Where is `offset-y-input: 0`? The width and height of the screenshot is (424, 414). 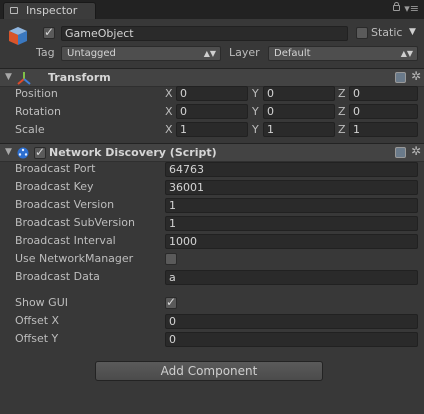
offset-y-input: 0 is located at coordinates (291, 339).